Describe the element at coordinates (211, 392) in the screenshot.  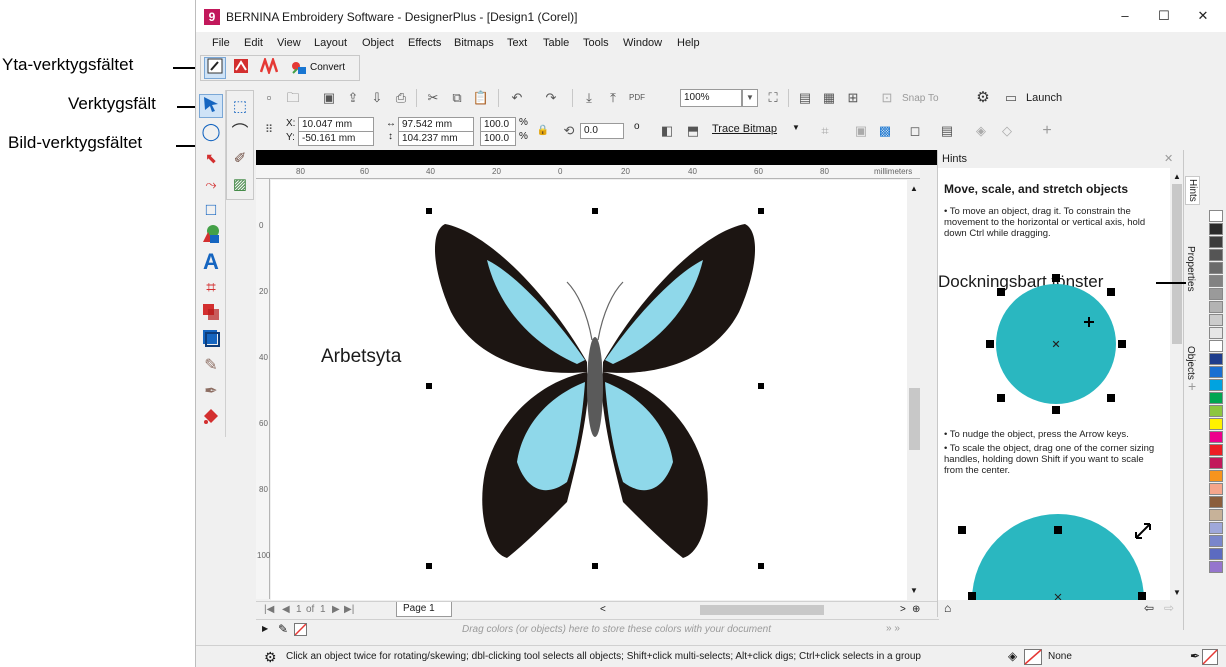
I see `pen-nib-tool-icon: ✒` at that location.